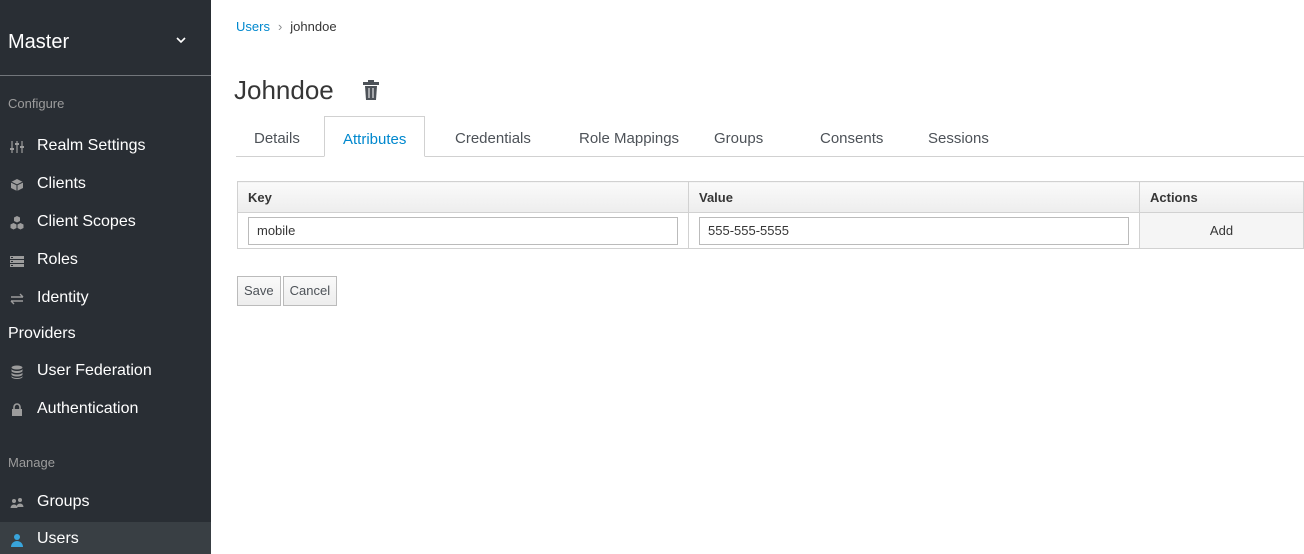 This screenshot has width=1304, height=554. What do you see at coordinates (463, 197) in the screenshot?
I see `column-header-key: Key` at bounding box center [463, 197].